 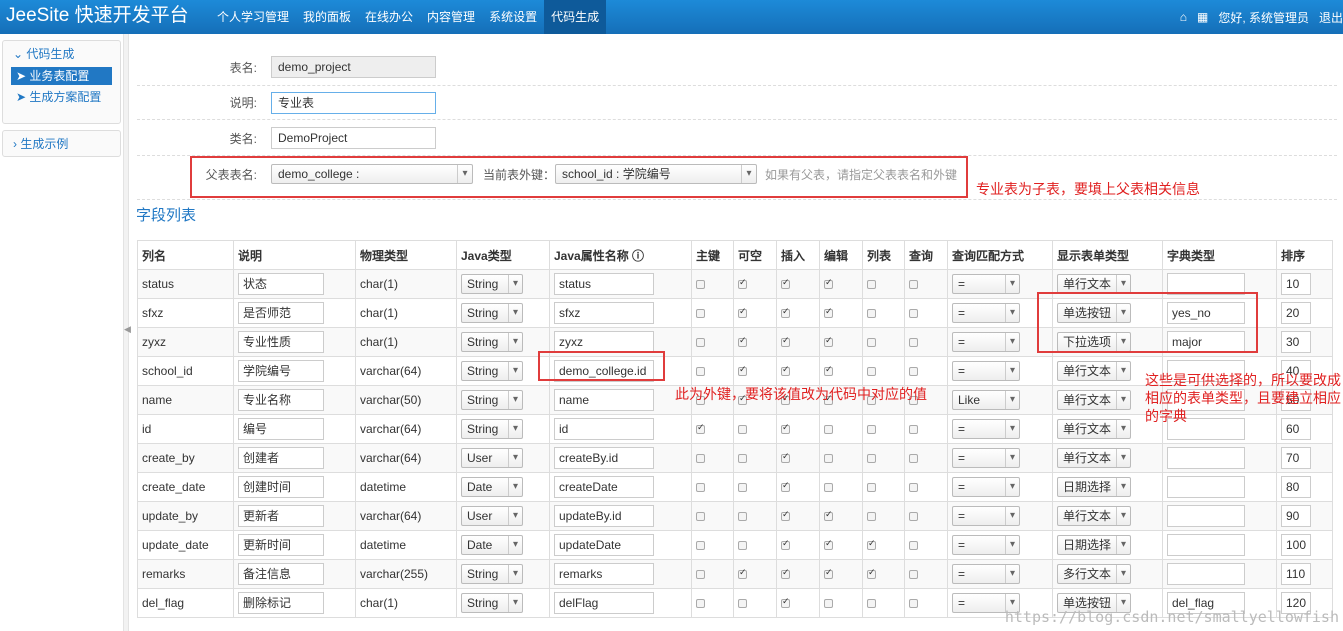 What do you see at coordinates (1296, 487) in the screenshot?
I see `sort-input: 80` at bounding box center [1296, 487].